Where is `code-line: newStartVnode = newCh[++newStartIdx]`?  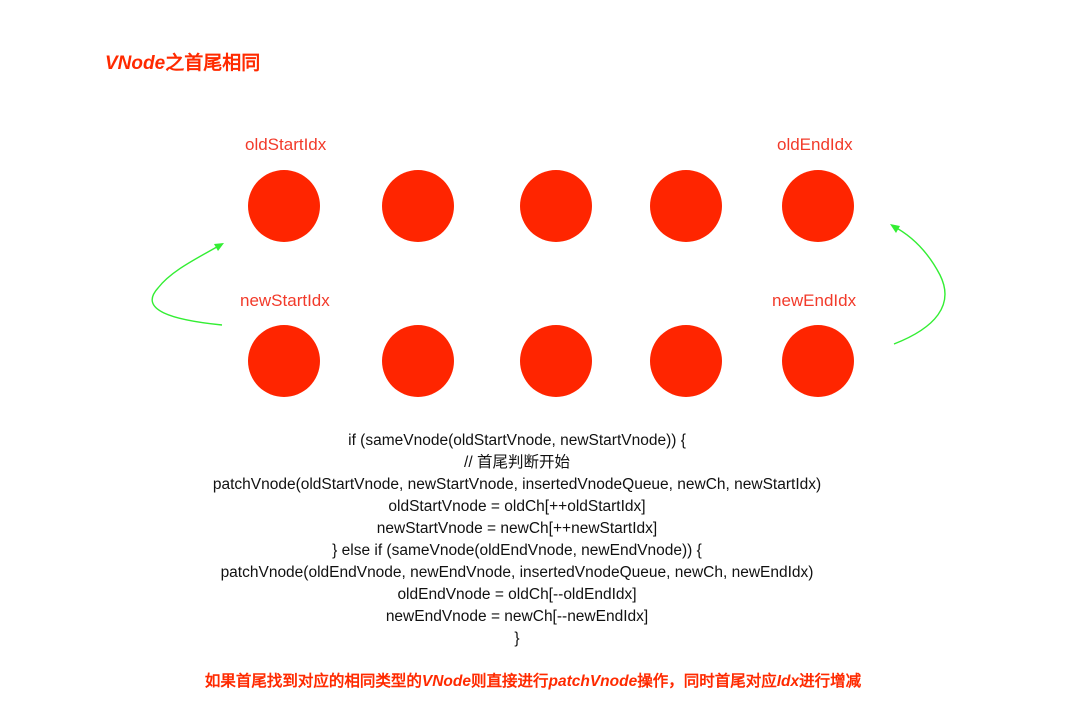 code-line: newStartVnode = newCh[++newStartIdx] is located at coordinates (517, 528).